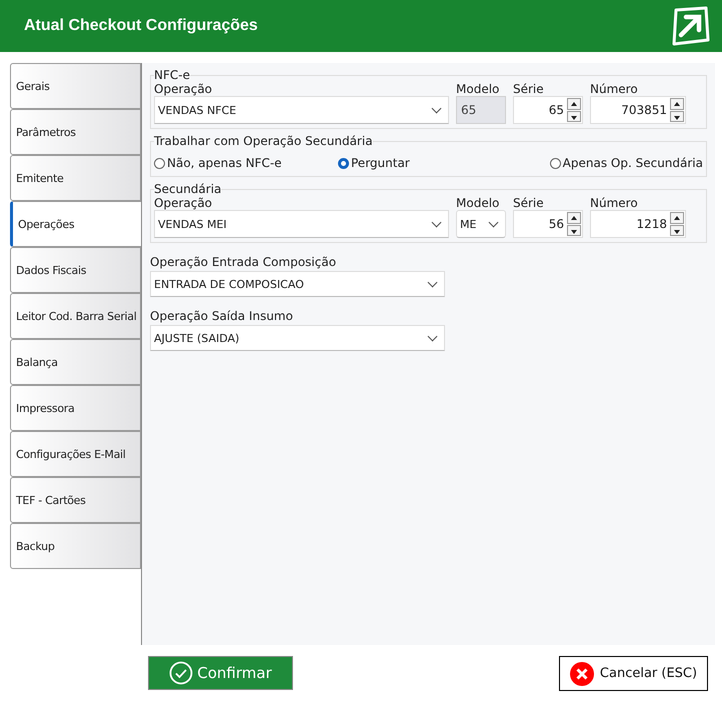 The height and width of the screenshot is (703, 722). I want to click on field-label: Operação Entrada Composição, so click(244, 262).